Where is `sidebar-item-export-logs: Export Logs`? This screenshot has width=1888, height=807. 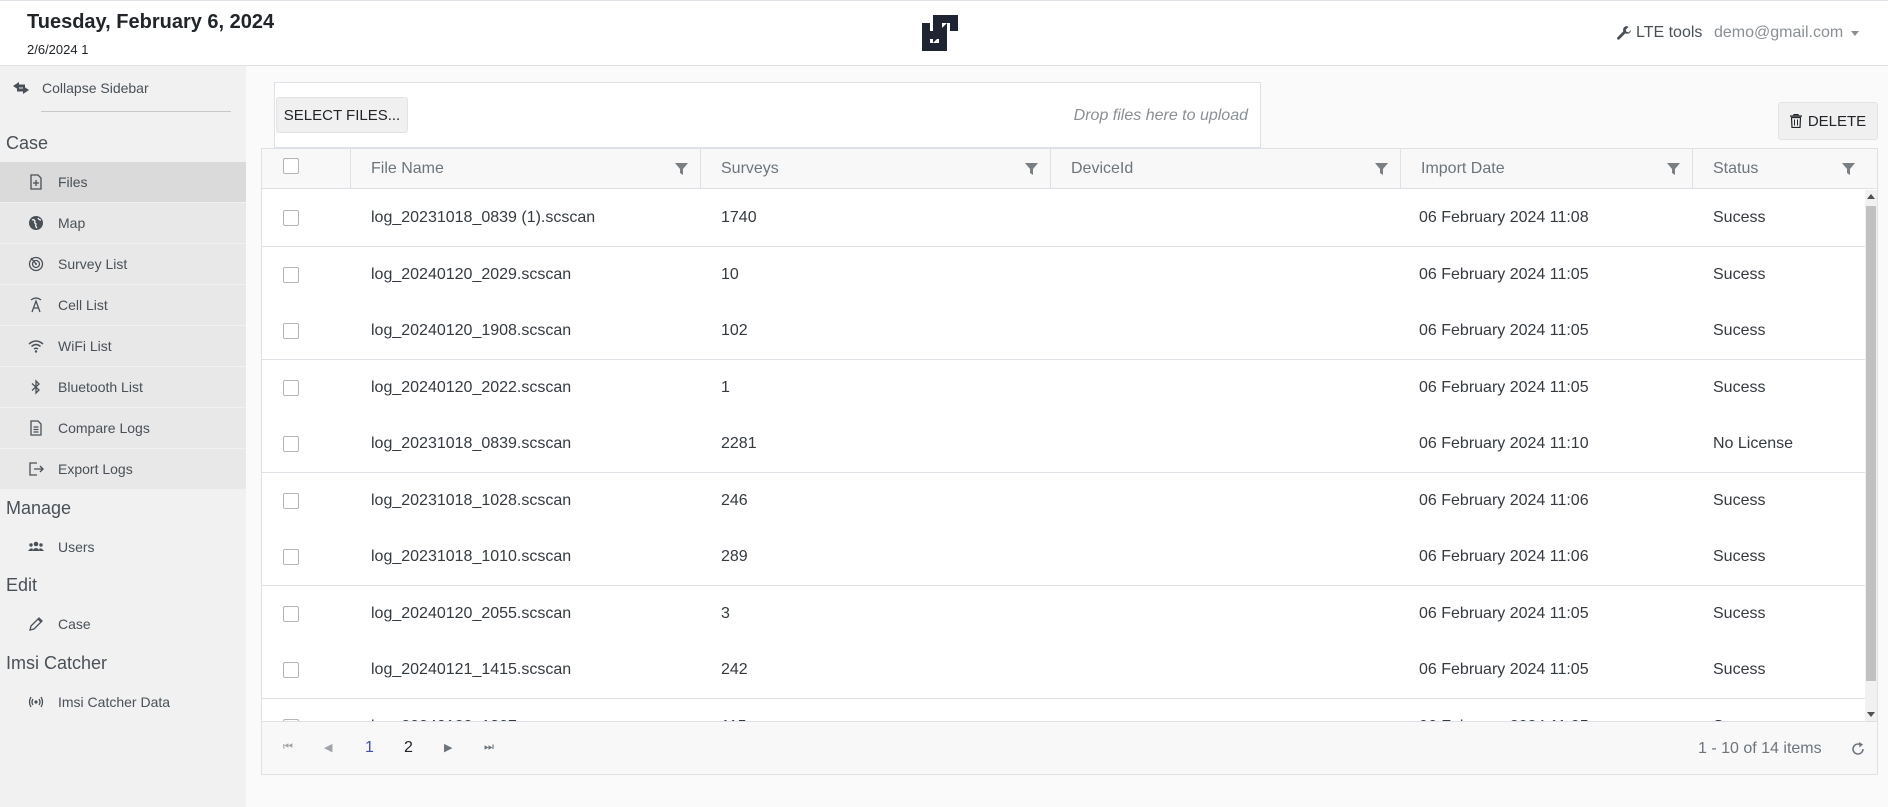 sidebar-item-export-logs: Export Logs is located at coordinates (123, 469).